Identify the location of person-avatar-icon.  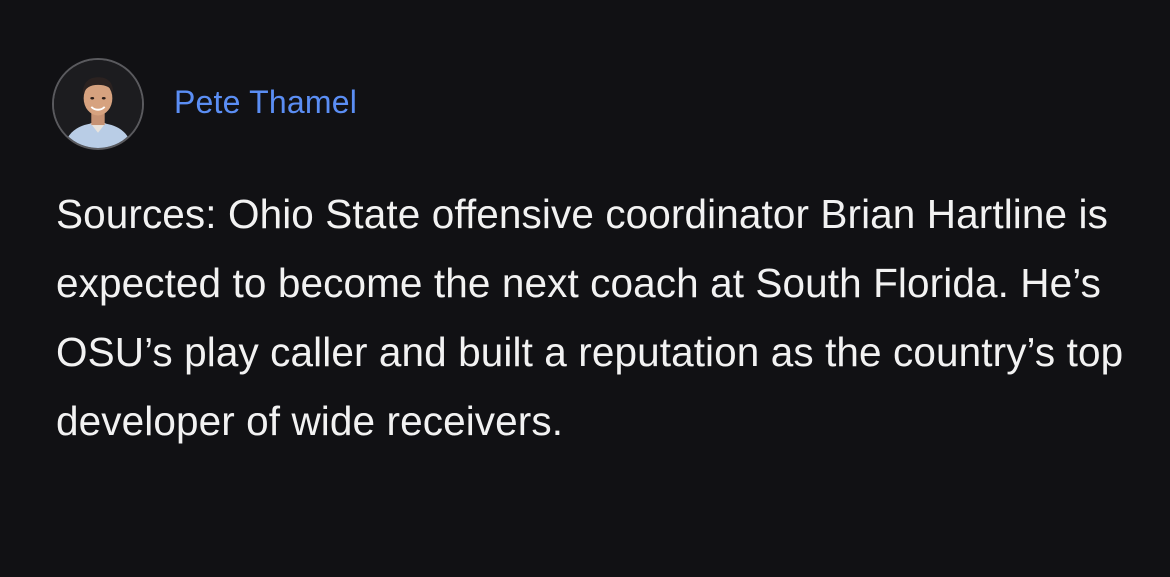
(98, 104).